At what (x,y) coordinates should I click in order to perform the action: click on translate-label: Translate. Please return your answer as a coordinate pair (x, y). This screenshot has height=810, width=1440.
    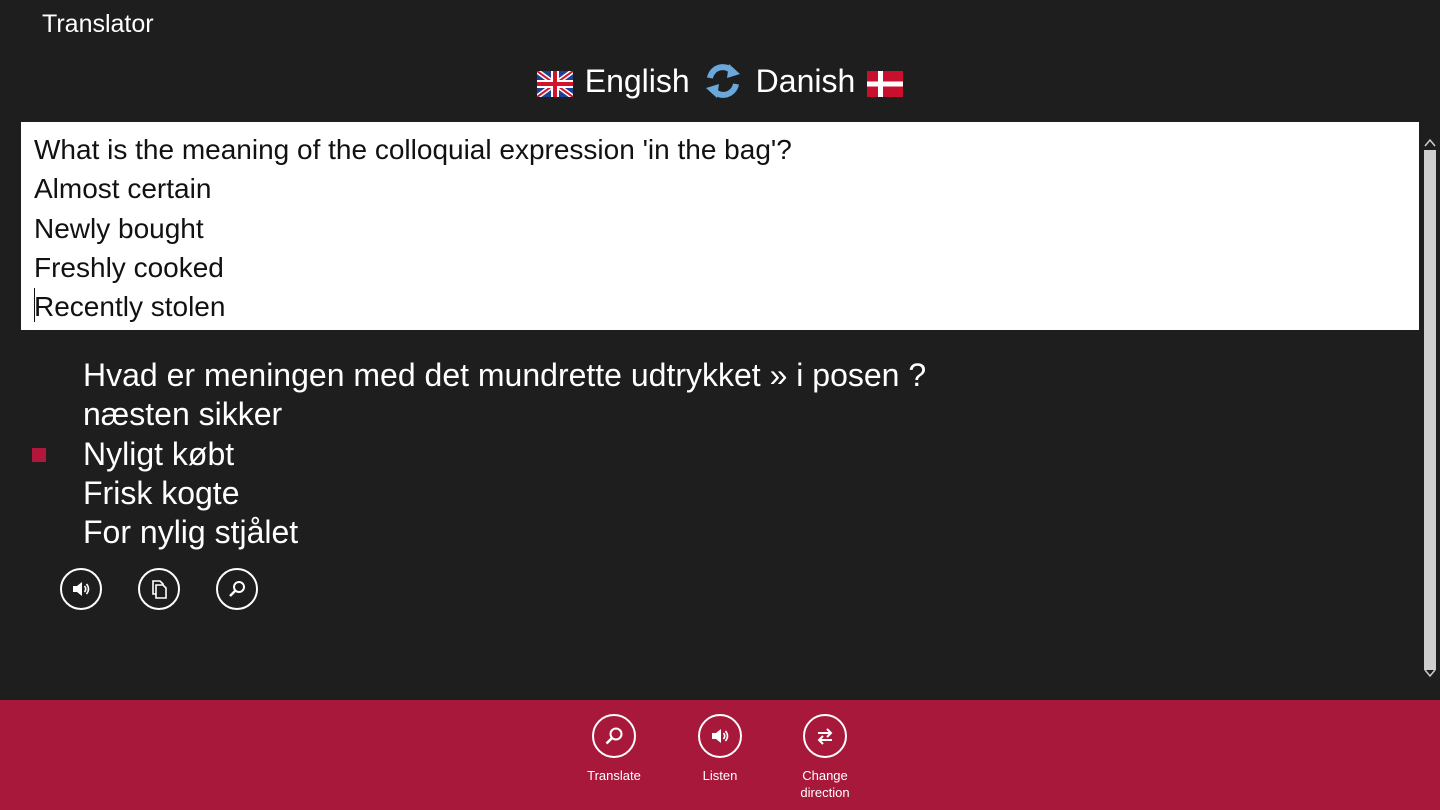
    Looking at the image, I should click on (614, 775).